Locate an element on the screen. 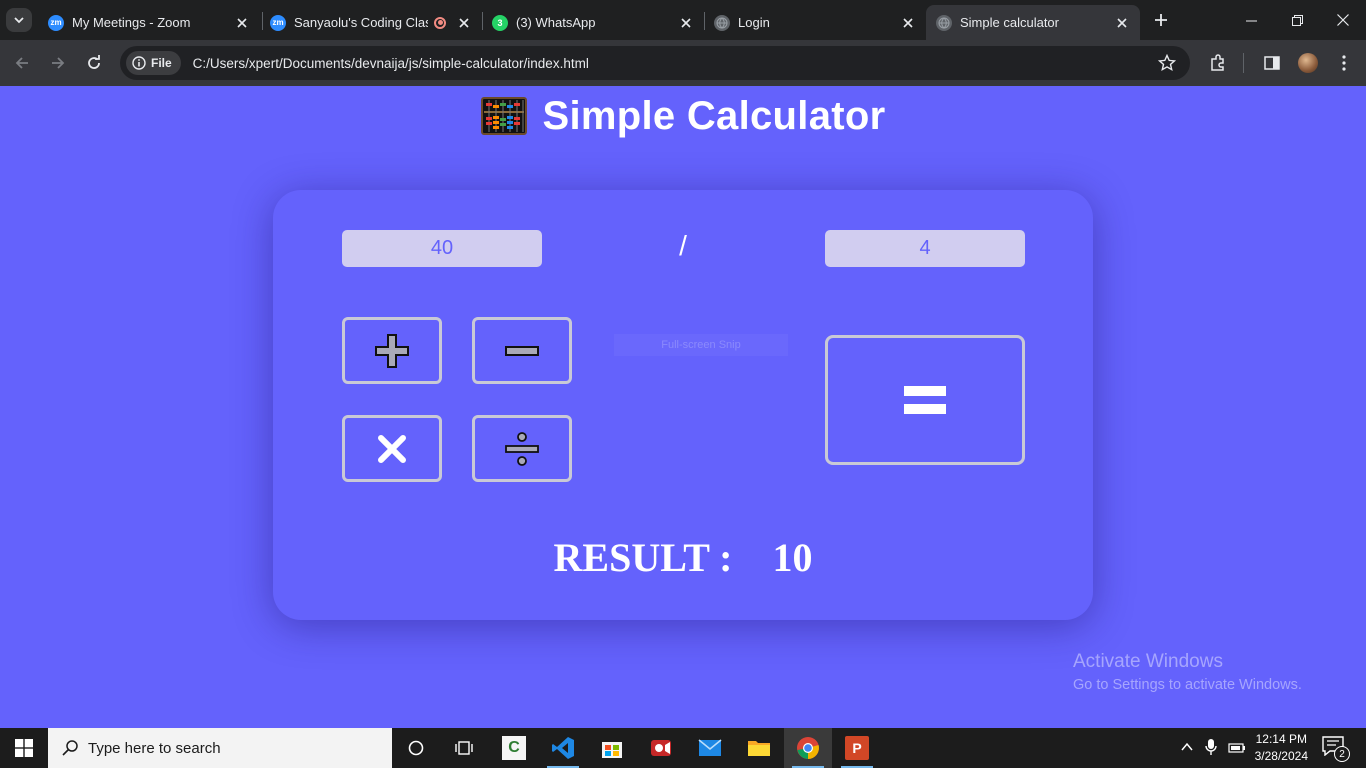  store-icon is located at coordinates (612, 750).